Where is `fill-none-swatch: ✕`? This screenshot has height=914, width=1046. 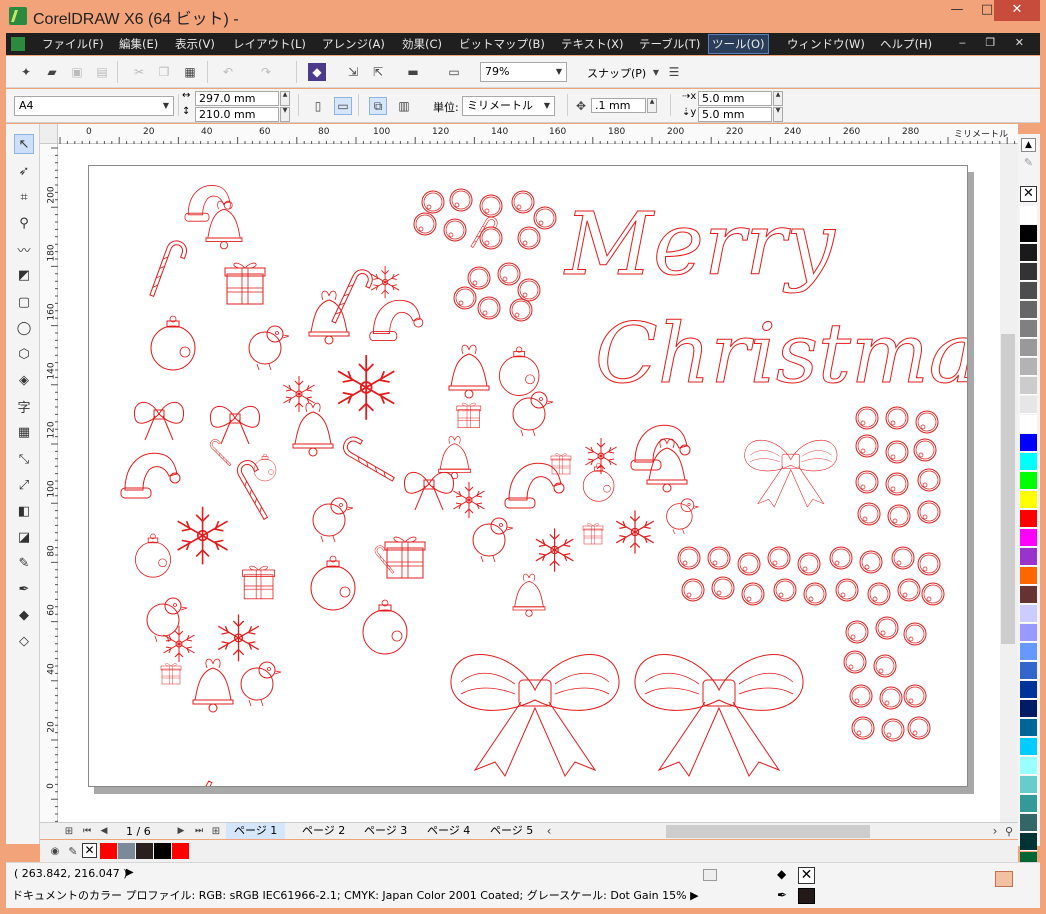
fill-none-swatch: ✕ is located at coordinates (806, 875).